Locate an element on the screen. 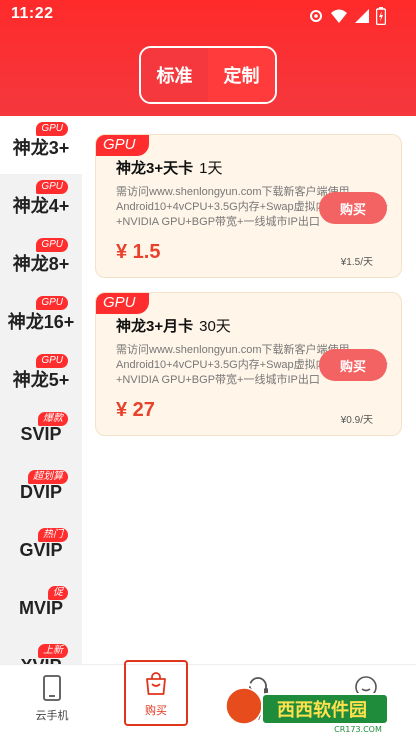 This screenshot has width=416, height=740. watermark-text: 西西软件园 is located at coordinates (322, 710).